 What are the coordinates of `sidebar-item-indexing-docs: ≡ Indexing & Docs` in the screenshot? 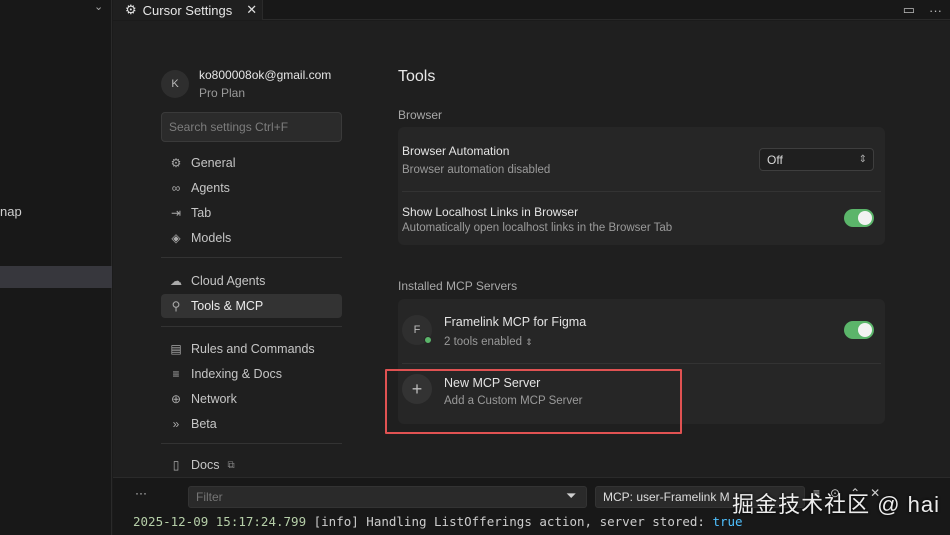 It's located at (251, 374).